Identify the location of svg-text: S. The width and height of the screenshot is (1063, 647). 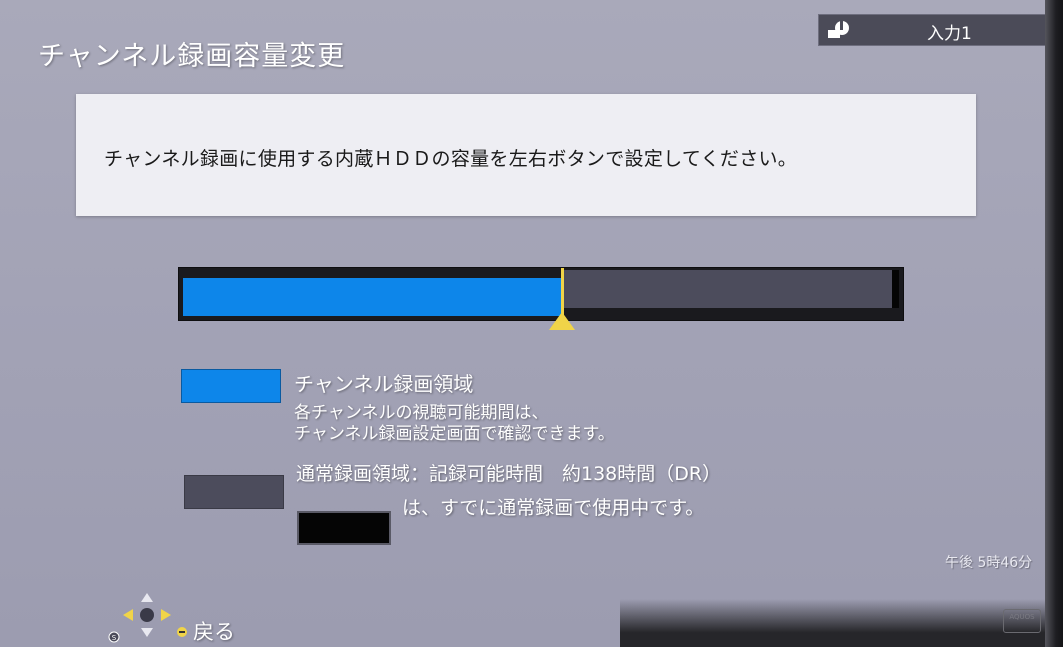
(114, 638).